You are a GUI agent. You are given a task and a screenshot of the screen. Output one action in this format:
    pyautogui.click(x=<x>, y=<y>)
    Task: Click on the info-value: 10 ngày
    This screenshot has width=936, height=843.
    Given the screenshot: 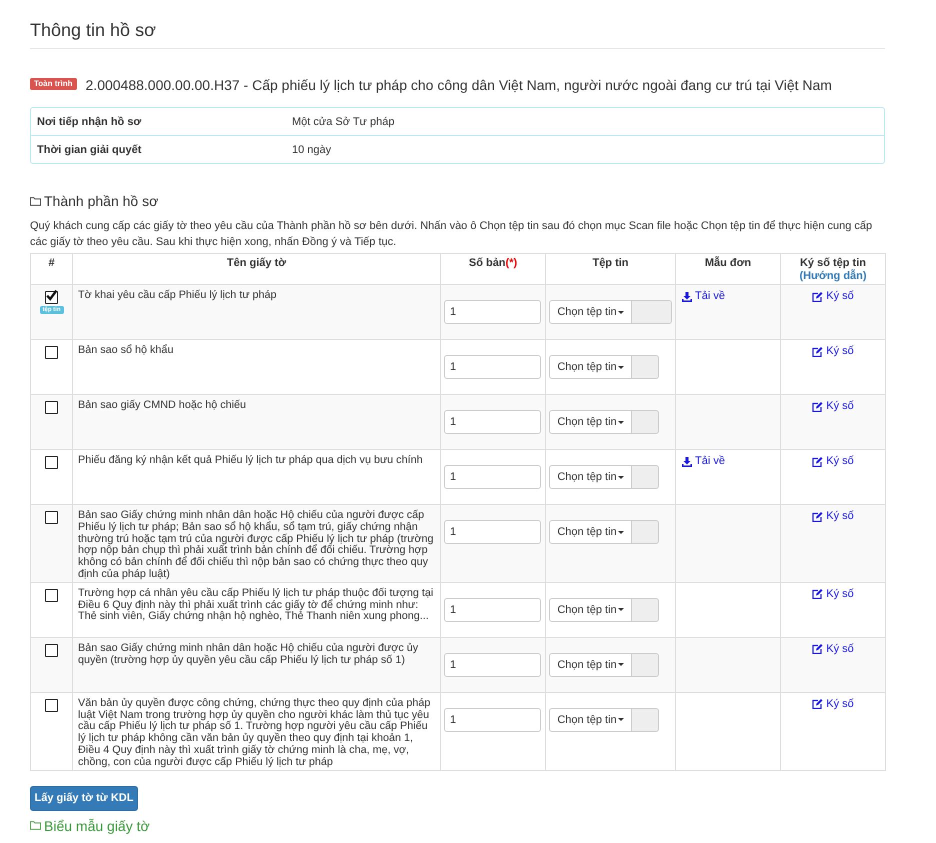 What is the action you would take?
    pyautogui.click(x=312, y=150)
    